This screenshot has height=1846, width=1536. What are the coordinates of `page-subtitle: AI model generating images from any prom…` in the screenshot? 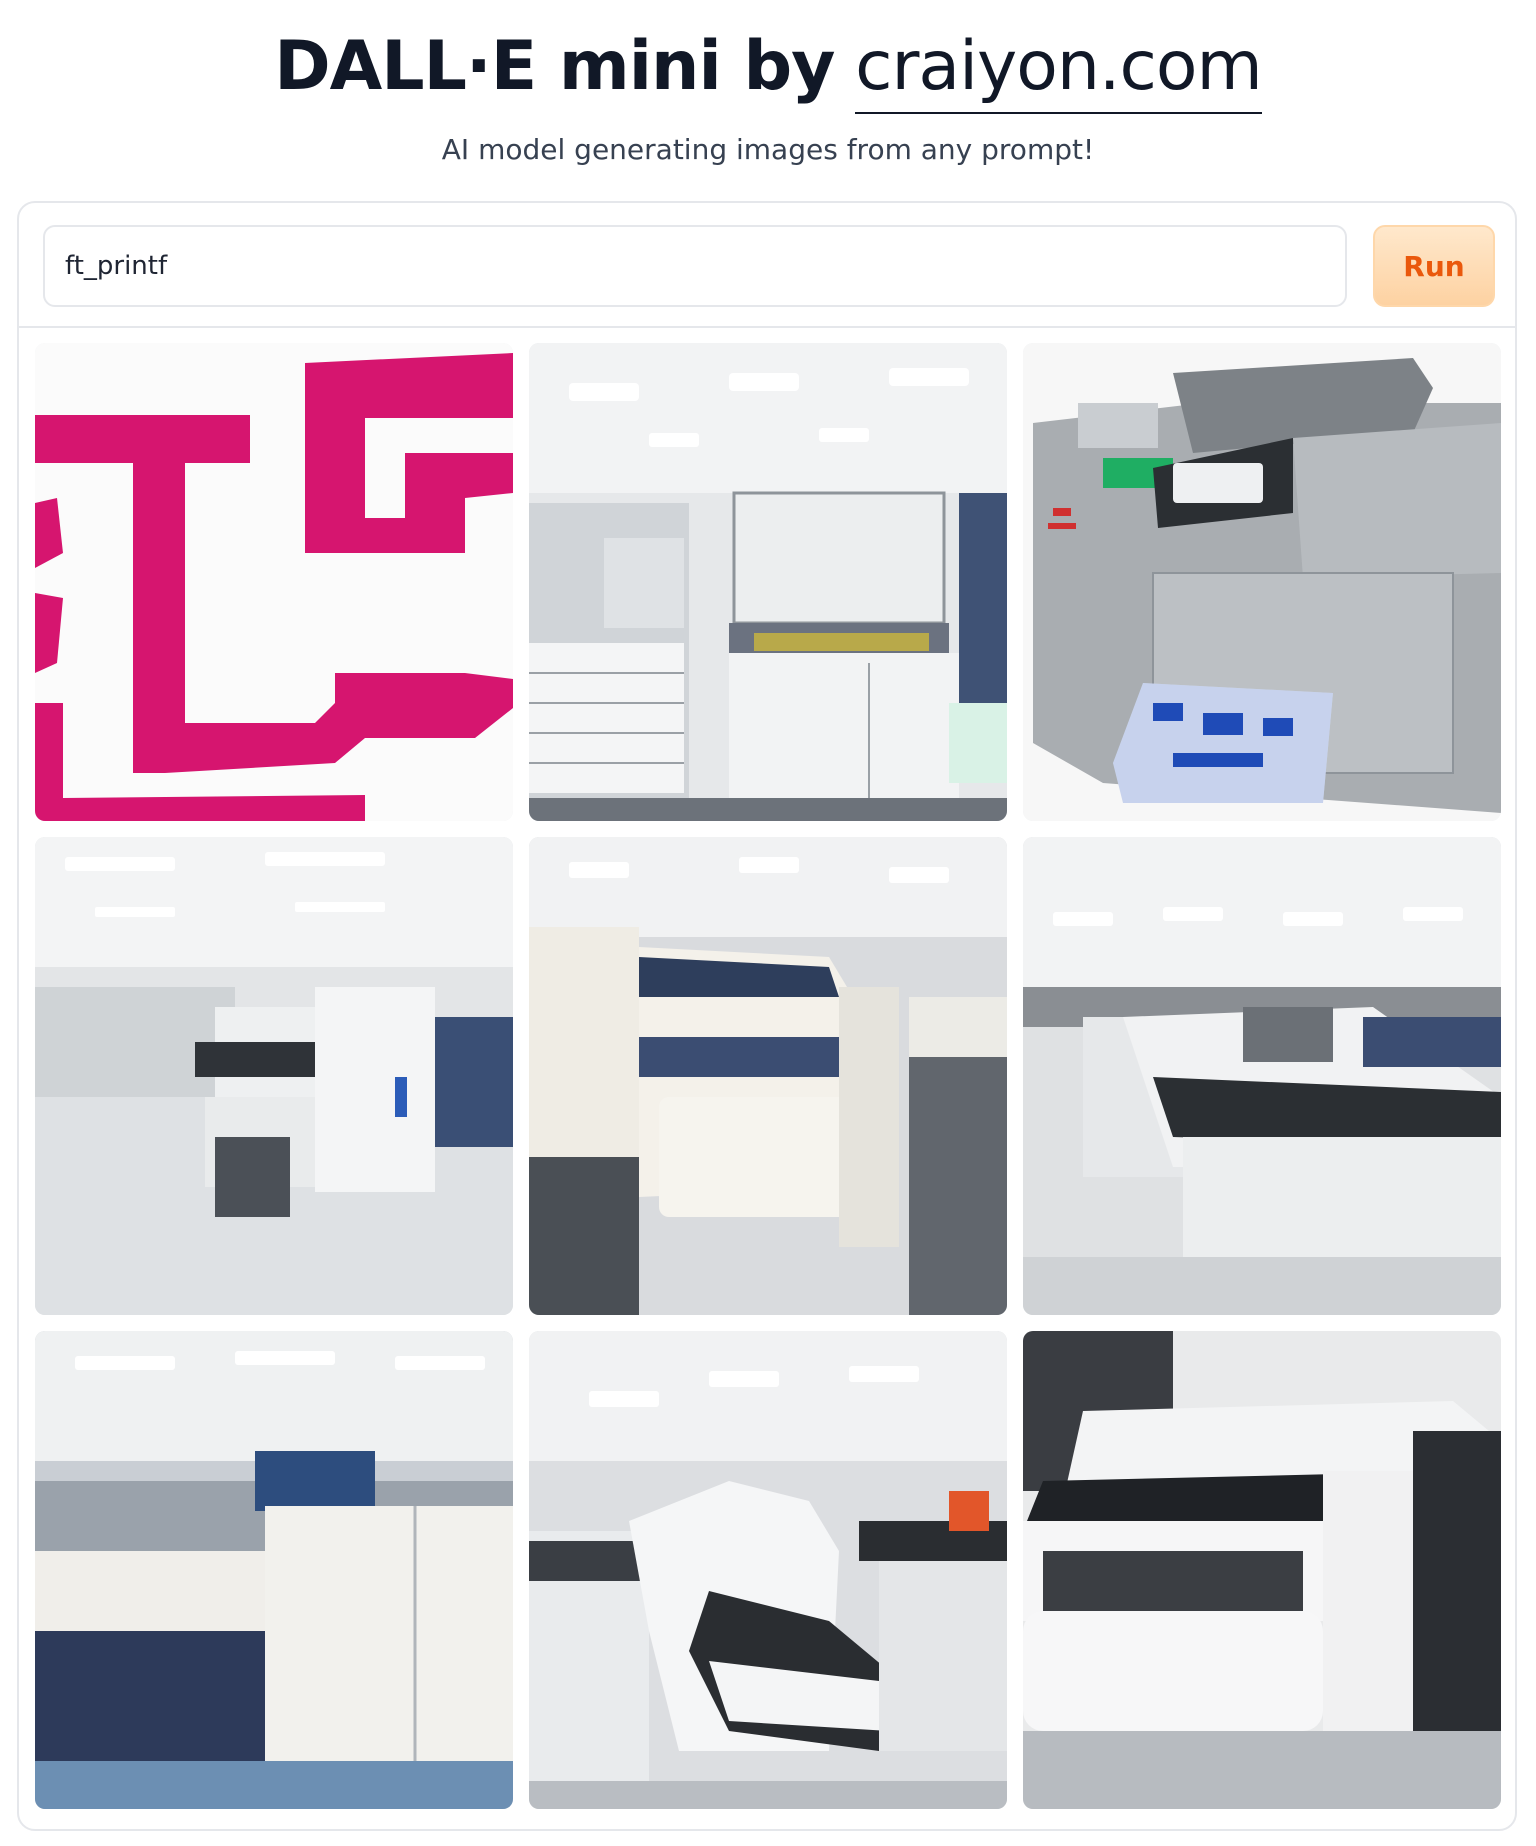 It's located at (768, 149).